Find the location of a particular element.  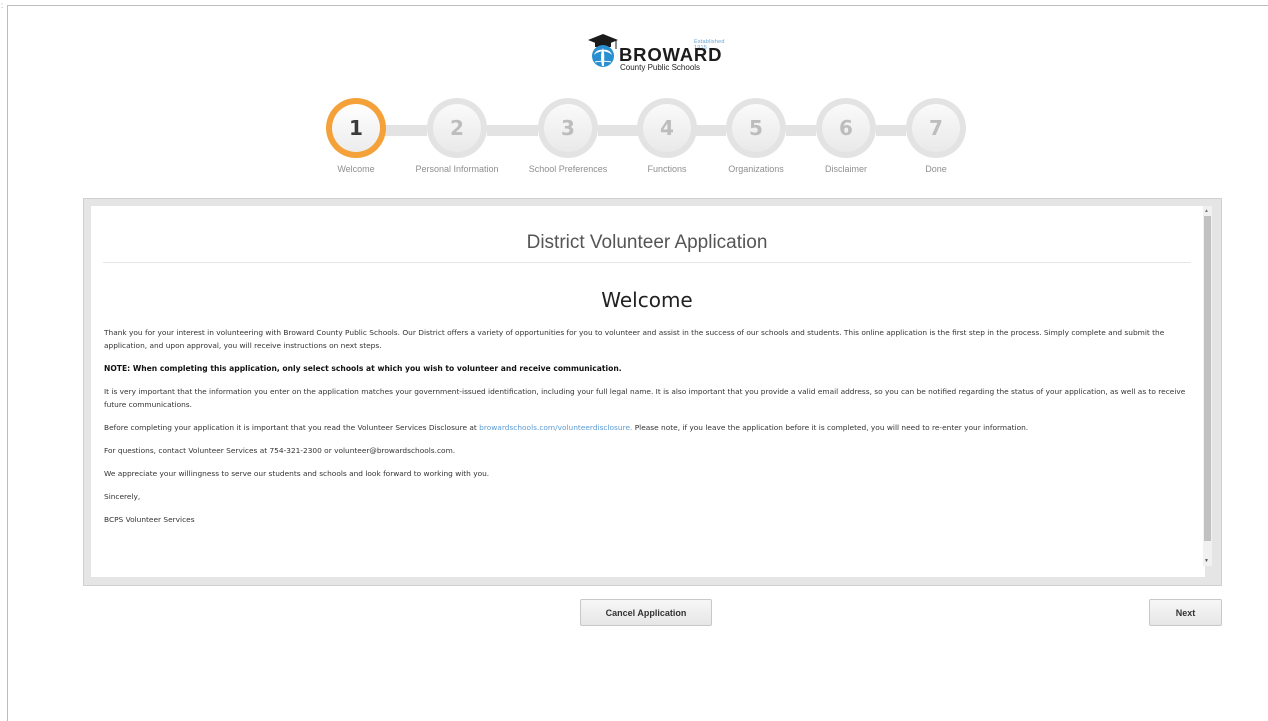

step-done: 7 Done is located at coordinates (936, 136).